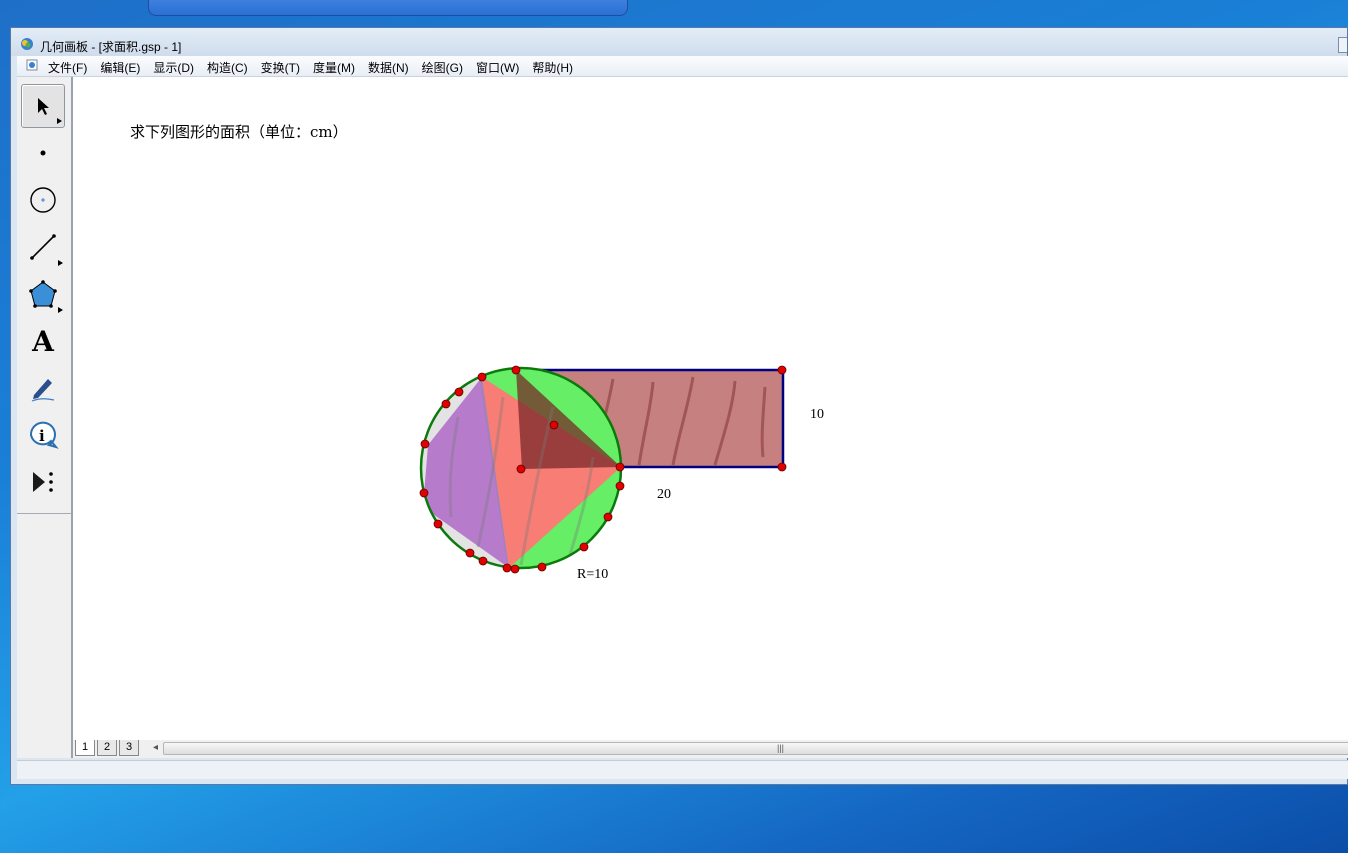 The width and height of the screenshot is (1348, 853). I want to click on radius-label: R=10, so click(592, 575).